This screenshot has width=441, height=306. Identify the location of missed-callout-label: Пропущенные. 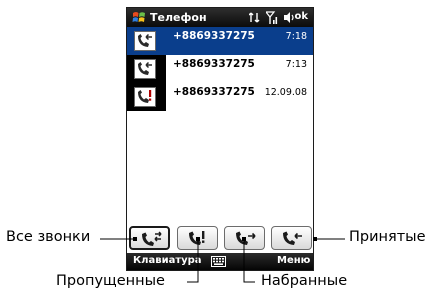
(110, 281).